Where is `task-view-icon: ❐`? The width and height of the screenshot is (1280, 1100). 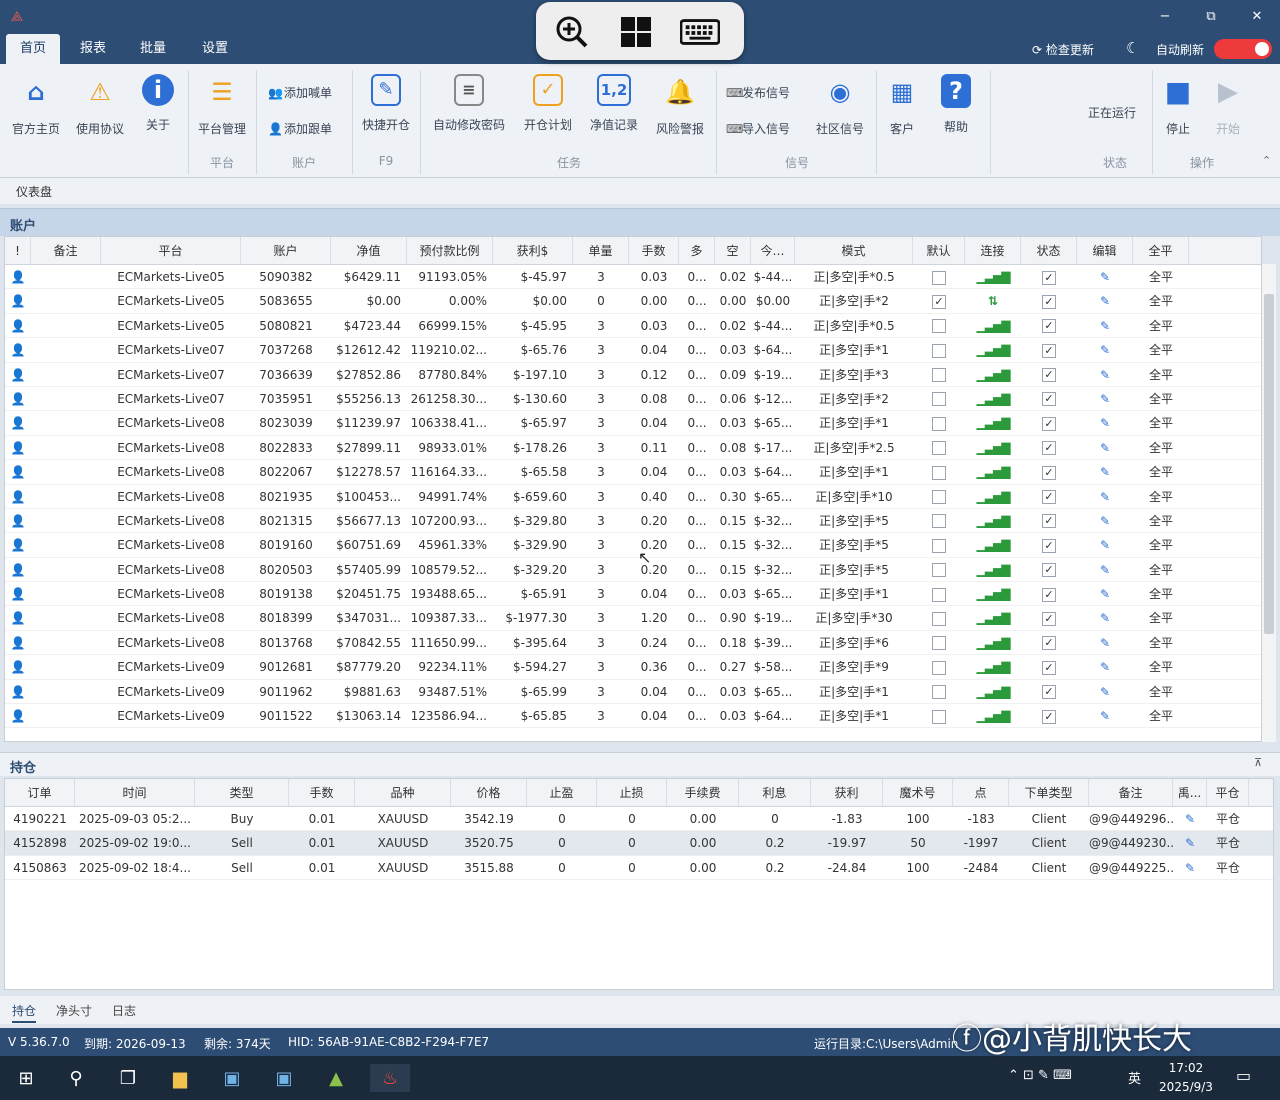
task-view-icon: ❐ is located at coordinates (128, 1078).